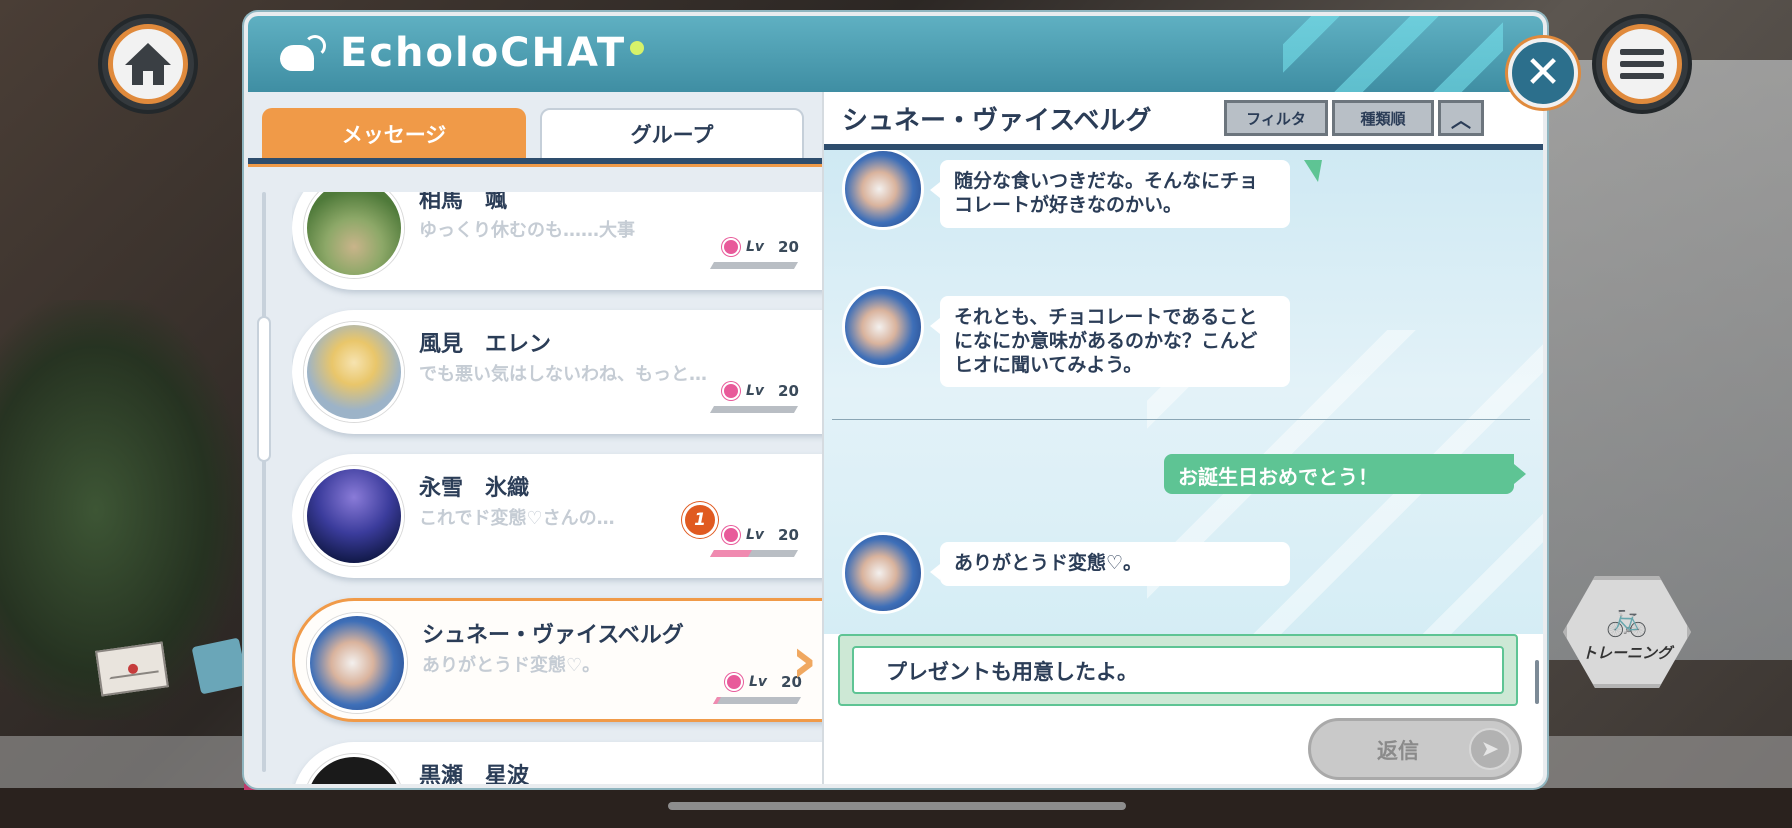 This screenshot has width=1792, height=828. I want to click on page-scroll-indicator, so click(897, 806).